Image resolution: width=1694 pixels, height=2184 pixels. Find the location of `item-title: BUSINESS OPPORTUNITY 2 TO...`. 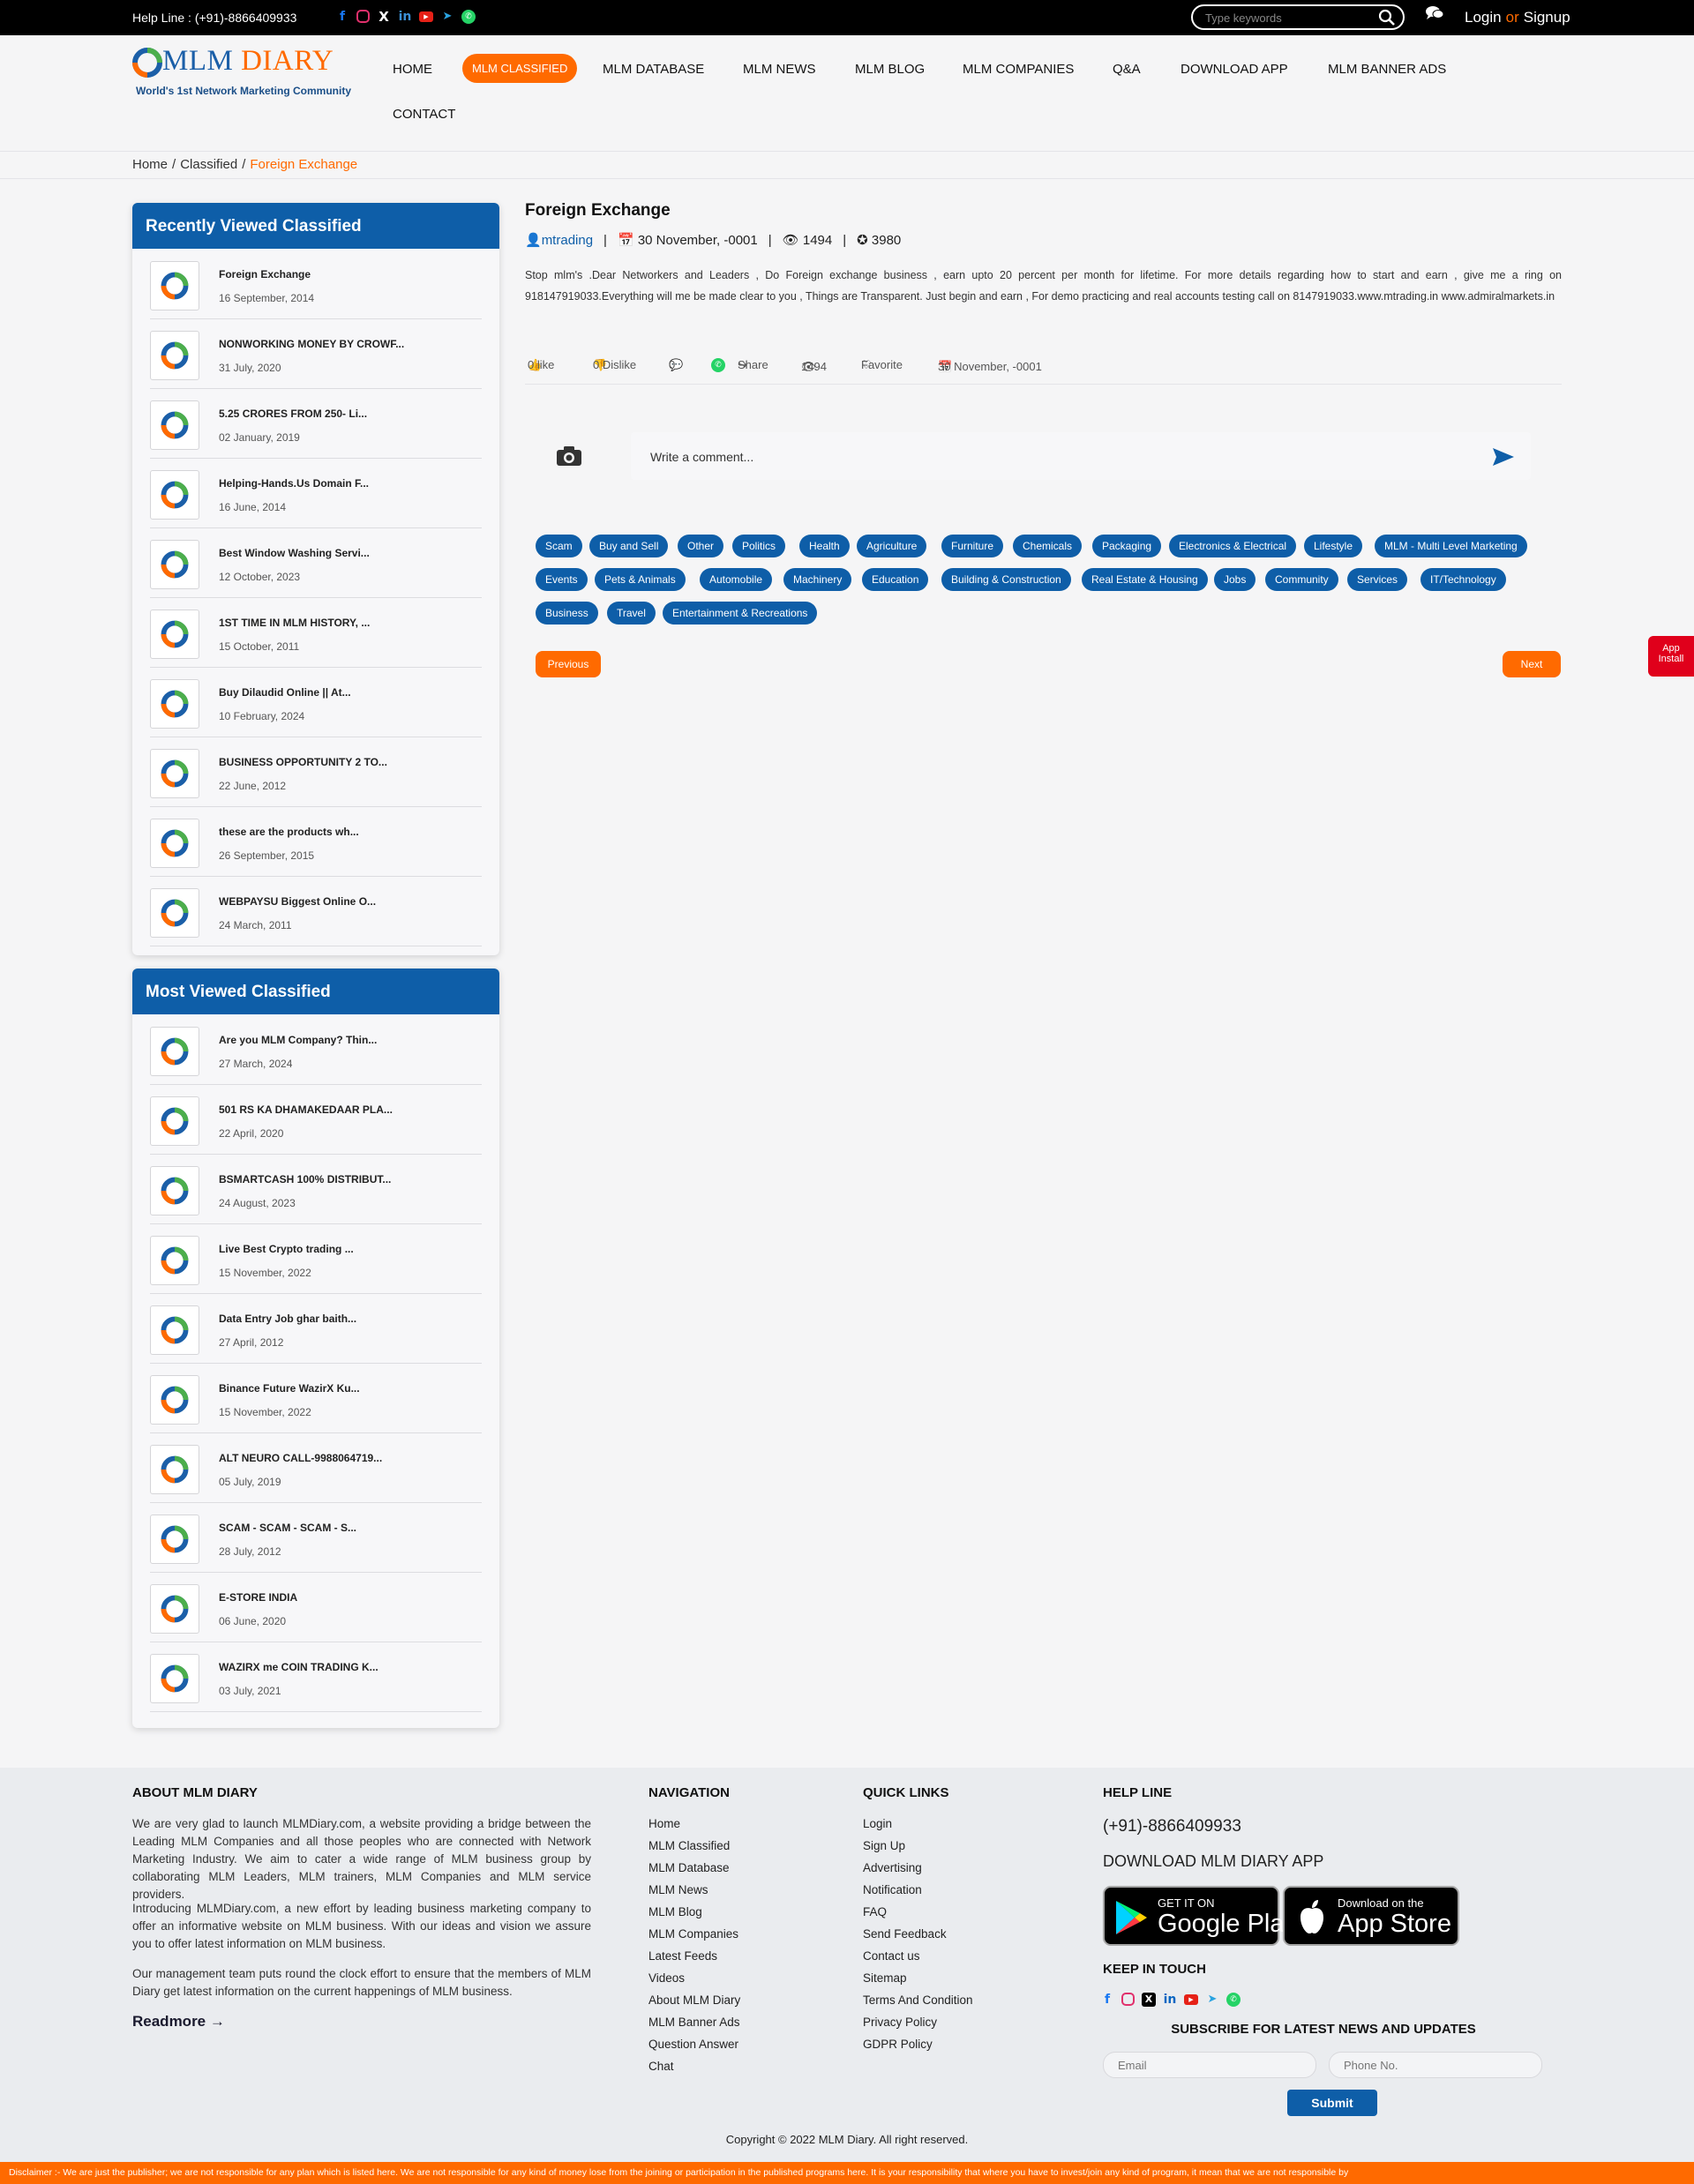

item-title: BUSINESS OPPORTUNITY 2 TO... is located at coordinates (303, 762).